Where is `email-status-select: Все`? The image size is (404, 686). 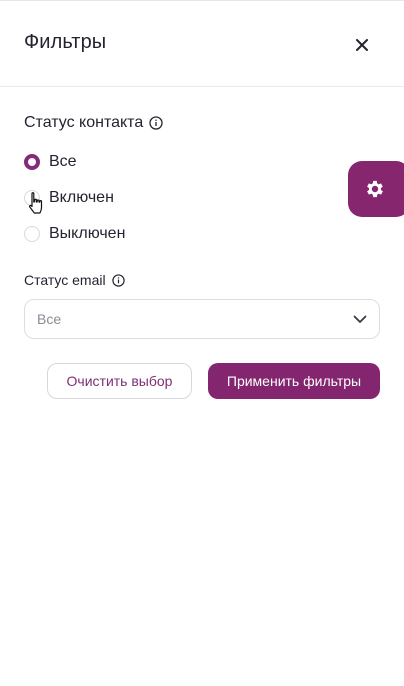 email-status-select: Все is located at coordinates (202, 319).